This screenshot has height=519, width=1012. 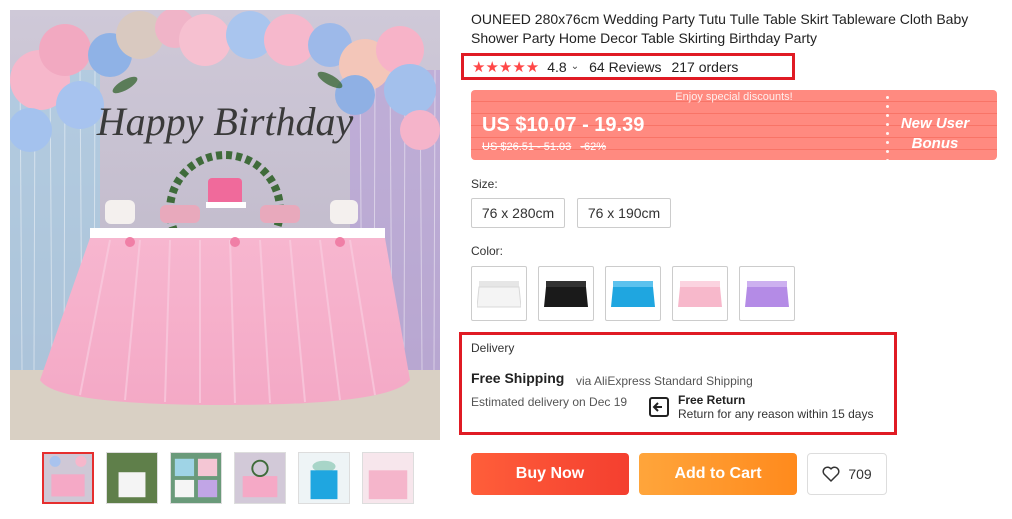 I want to click on color-label: Color:, so click(x=487, y=251).